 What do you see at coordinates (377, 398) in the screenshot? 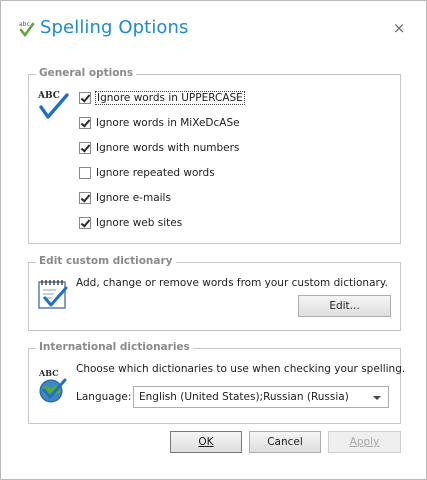
I see `chevron-down-icon` at bounding box center [377, 398].